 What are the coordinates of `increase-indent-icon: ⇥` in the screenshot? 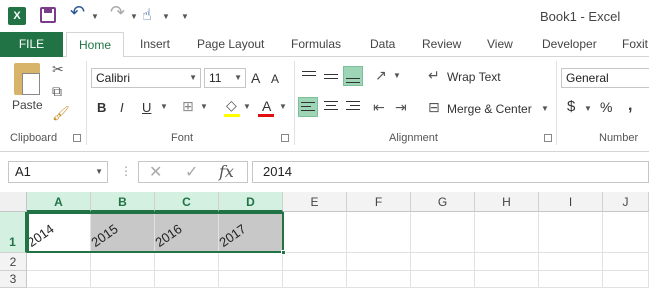 It's located at (401, 107).